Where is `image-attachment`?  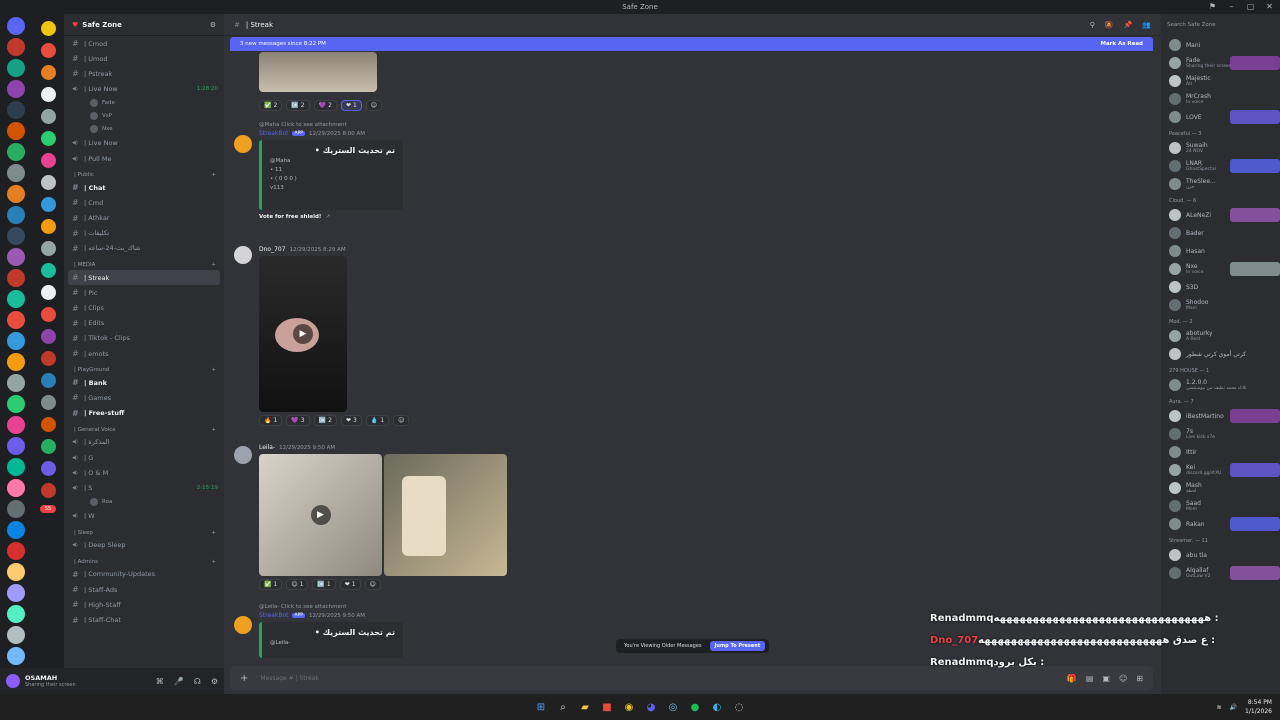 image-attachment is located at coordinates (318, 72).